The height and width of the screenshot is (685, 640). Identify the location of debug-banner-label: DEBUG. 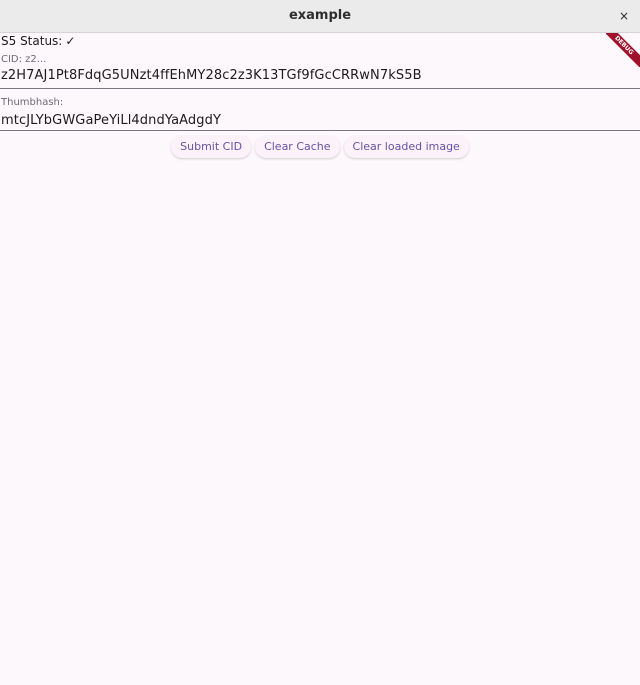
(623, 50).